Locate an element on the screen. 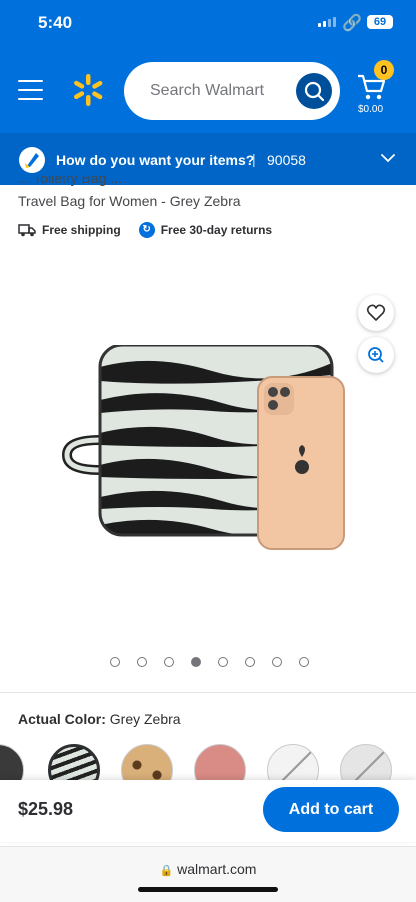 Image resolution: width=416 pixels, height=902 pixels. free-shipping-badge: Free shipping is located at coordinates (69, 230).